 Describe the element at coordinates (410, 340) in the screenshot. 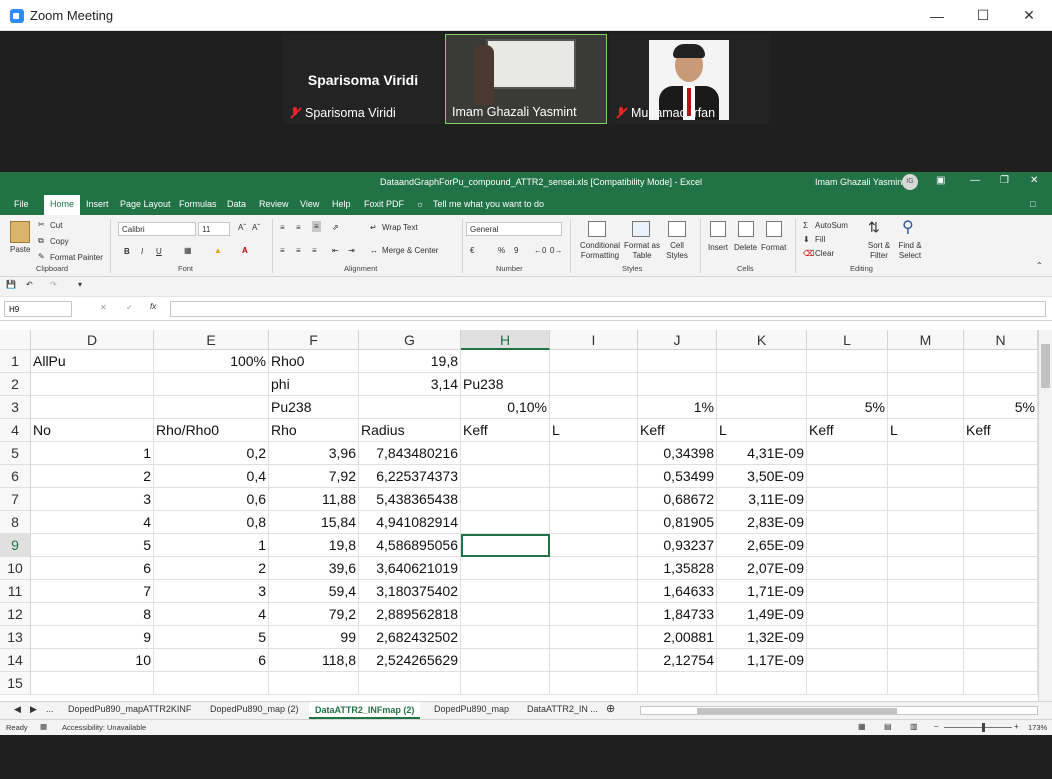

I see `column-header-g: G` at that location.